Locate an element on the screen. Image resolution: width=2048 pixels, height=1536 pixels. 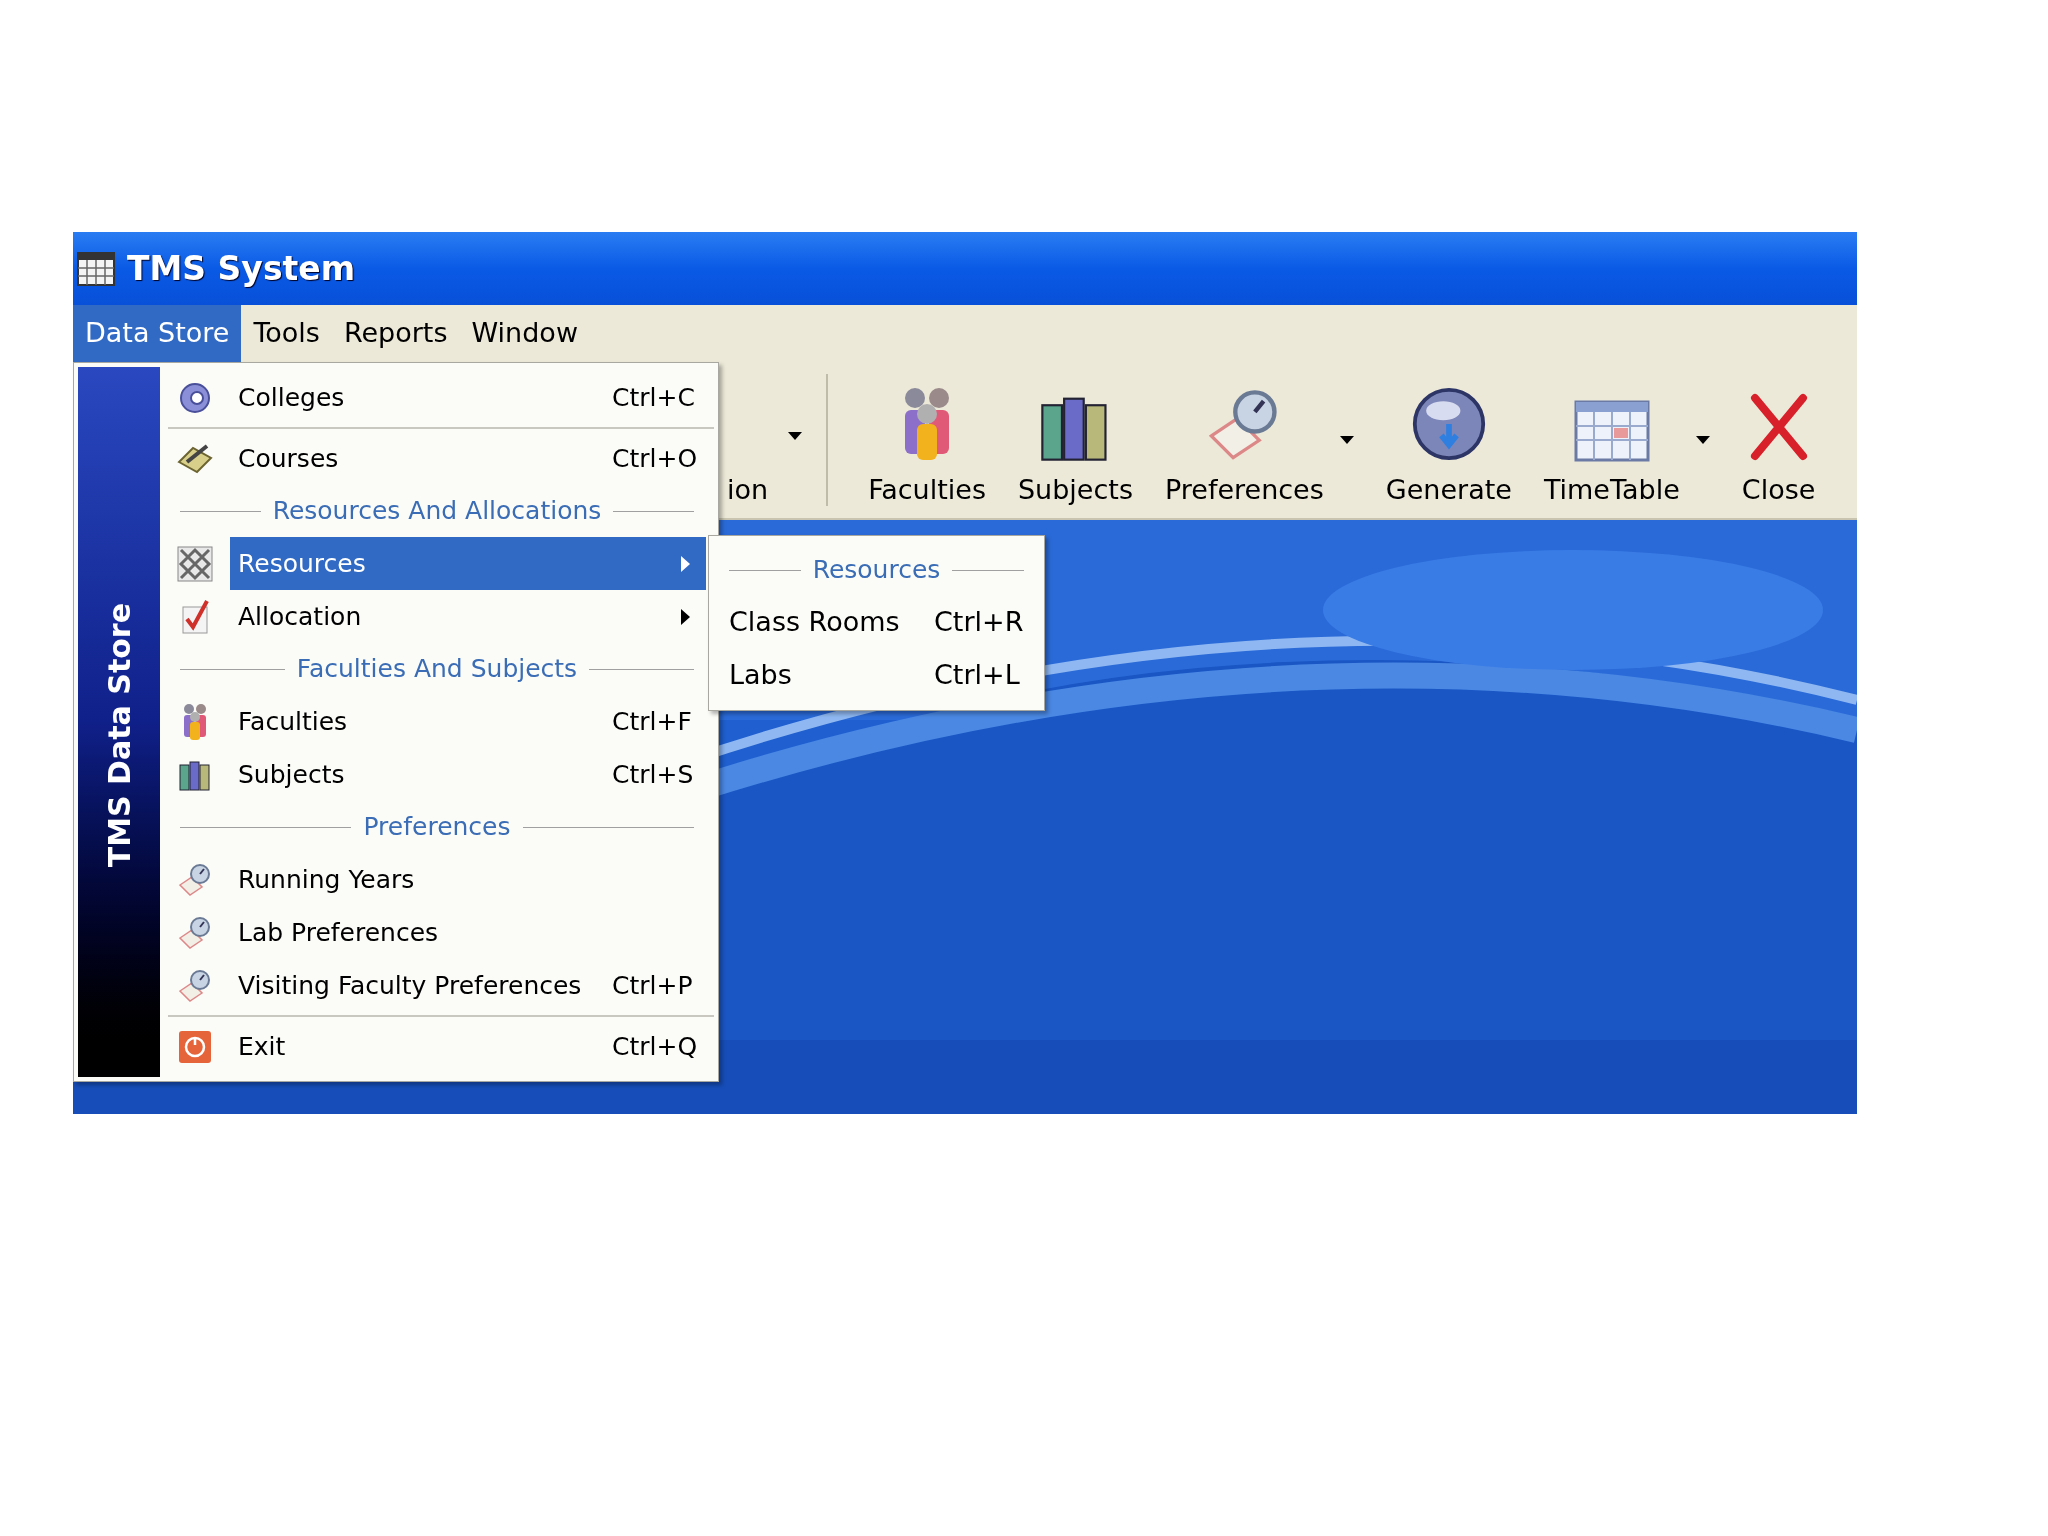
power-icon is located at coordinates (195, 1046).